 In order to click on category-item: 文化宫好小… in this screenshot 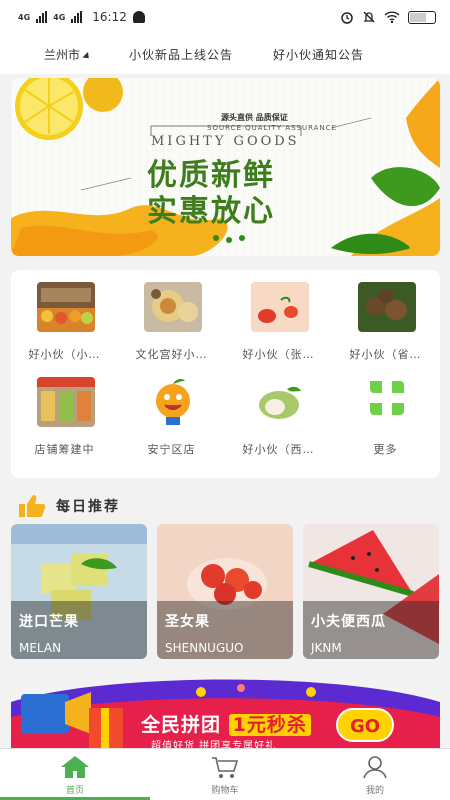, I will do `click(171, 317)`.